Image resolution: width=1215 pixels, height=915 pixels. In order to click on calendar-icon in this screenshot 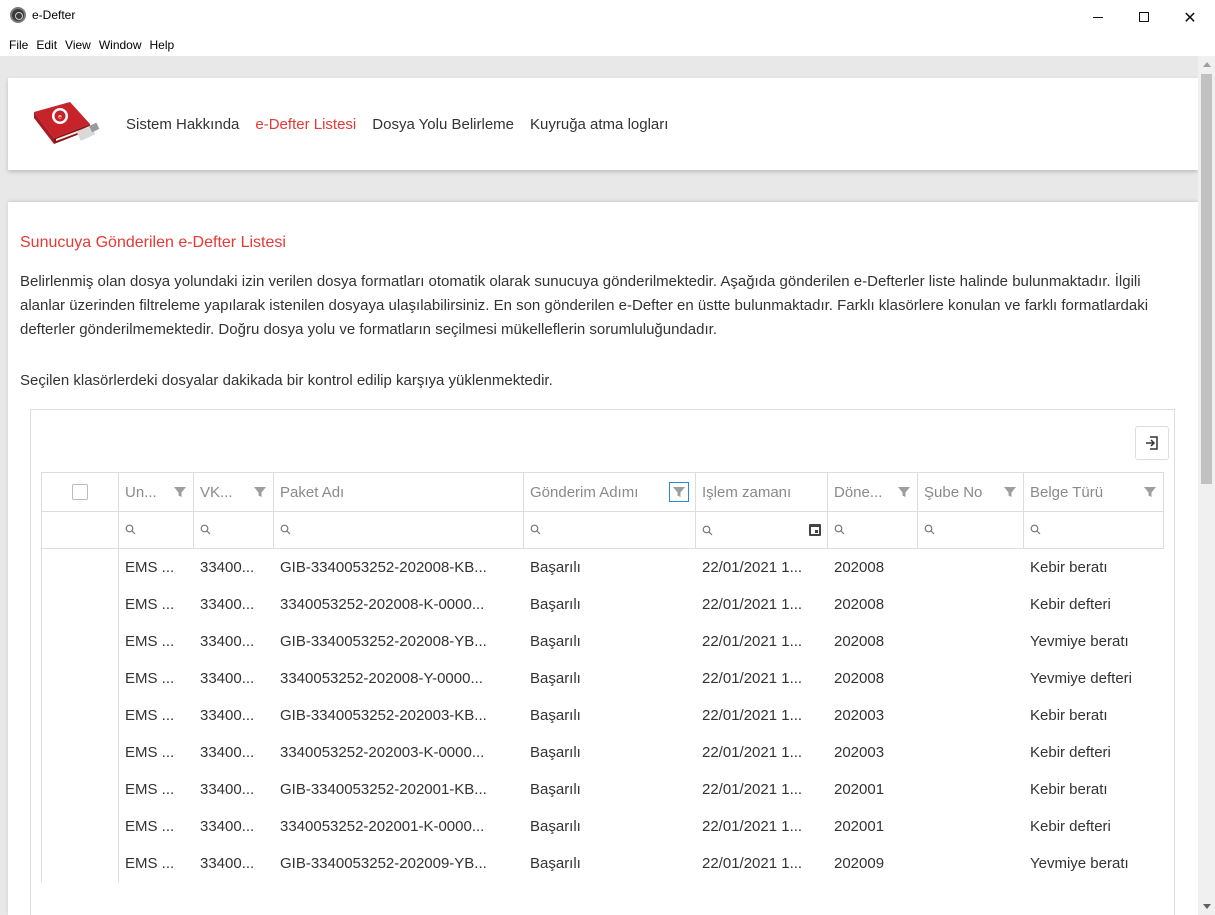, I will do `click(815, 530)`.